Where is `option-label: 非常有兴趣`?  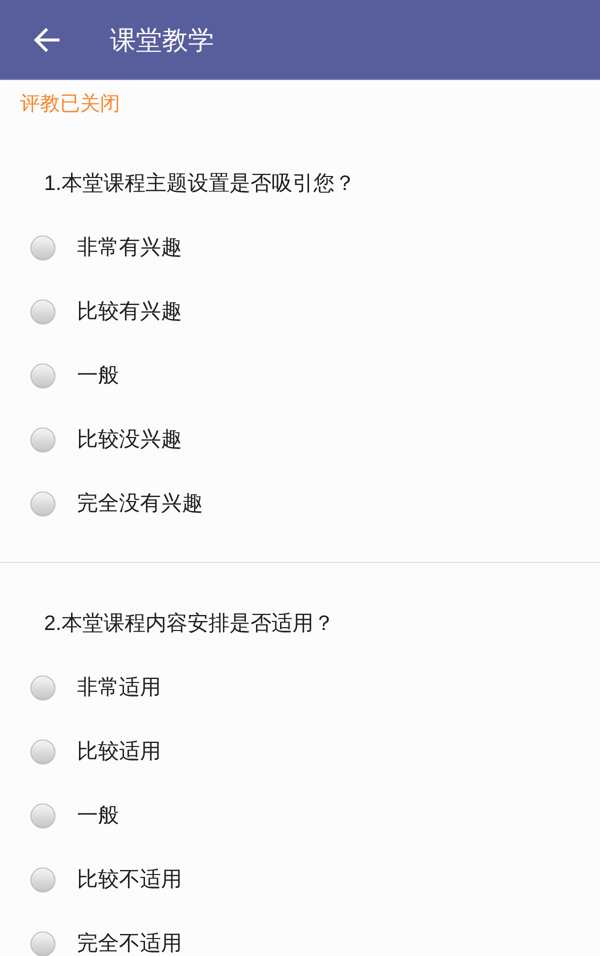
option-label: 非常有兴趣 is located at coordinates (129, 248).